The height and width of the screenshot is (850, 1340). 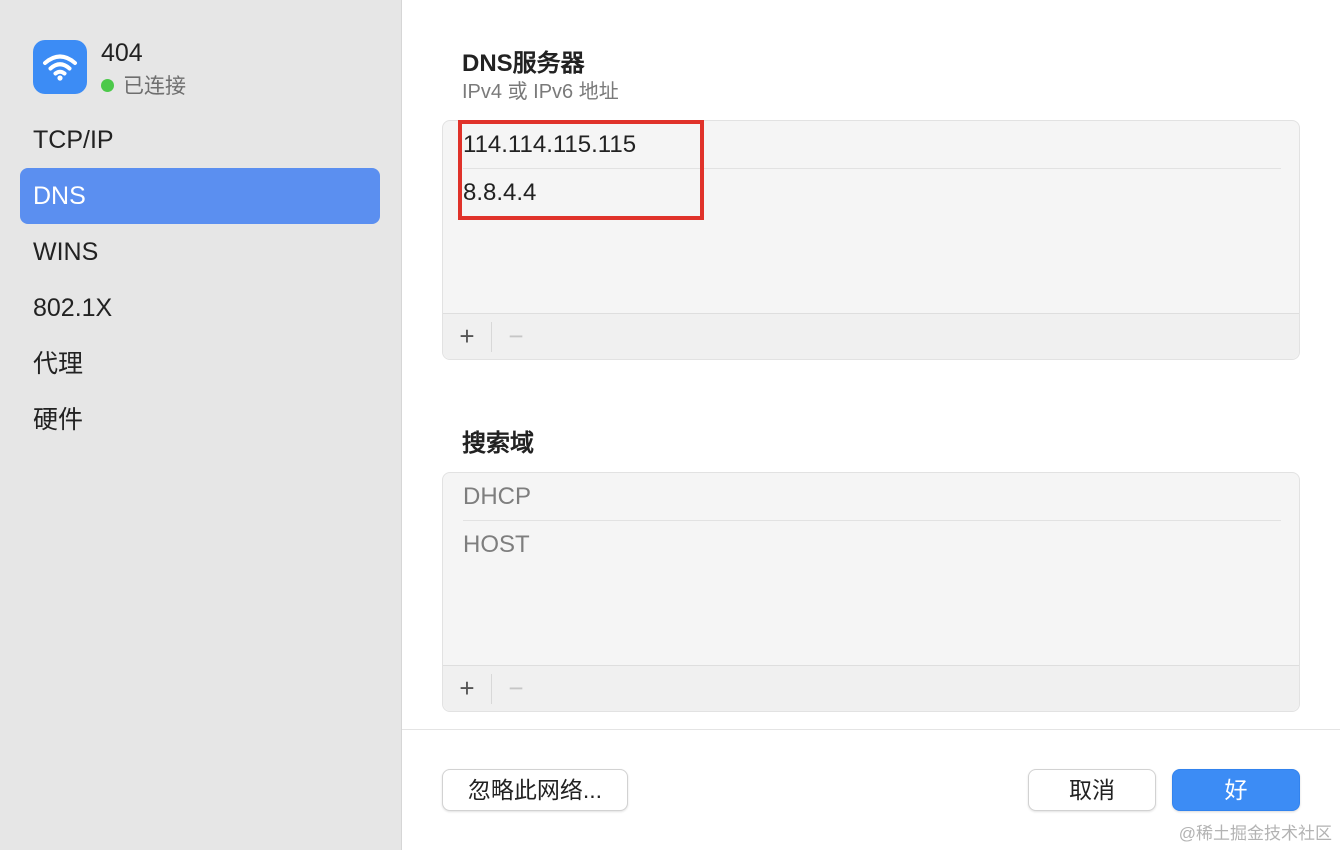 I want to click on network-status-label: 已连接, so click(x=154, y=86).